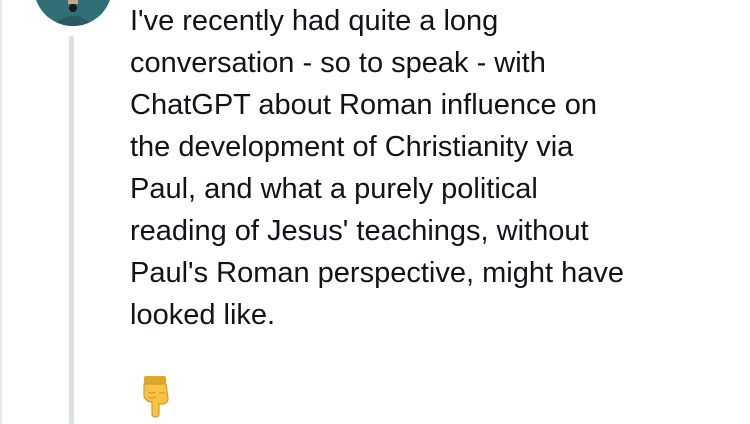  I want to click on column-border, so click(1, 212).